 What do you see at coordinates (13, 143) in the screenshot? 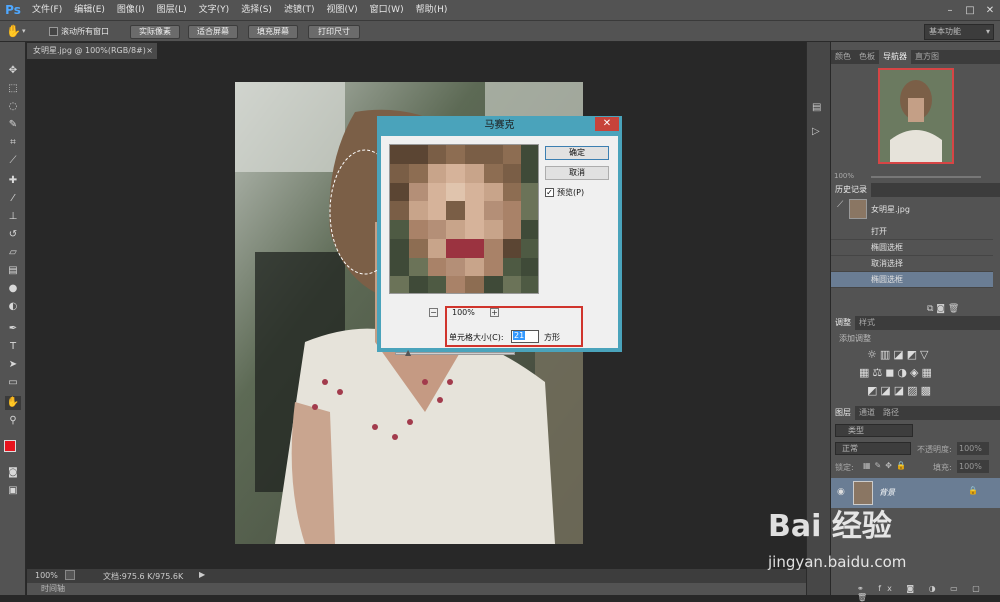
I see `crop-tool-icon: ⌗` at bounding box center [13, 143].